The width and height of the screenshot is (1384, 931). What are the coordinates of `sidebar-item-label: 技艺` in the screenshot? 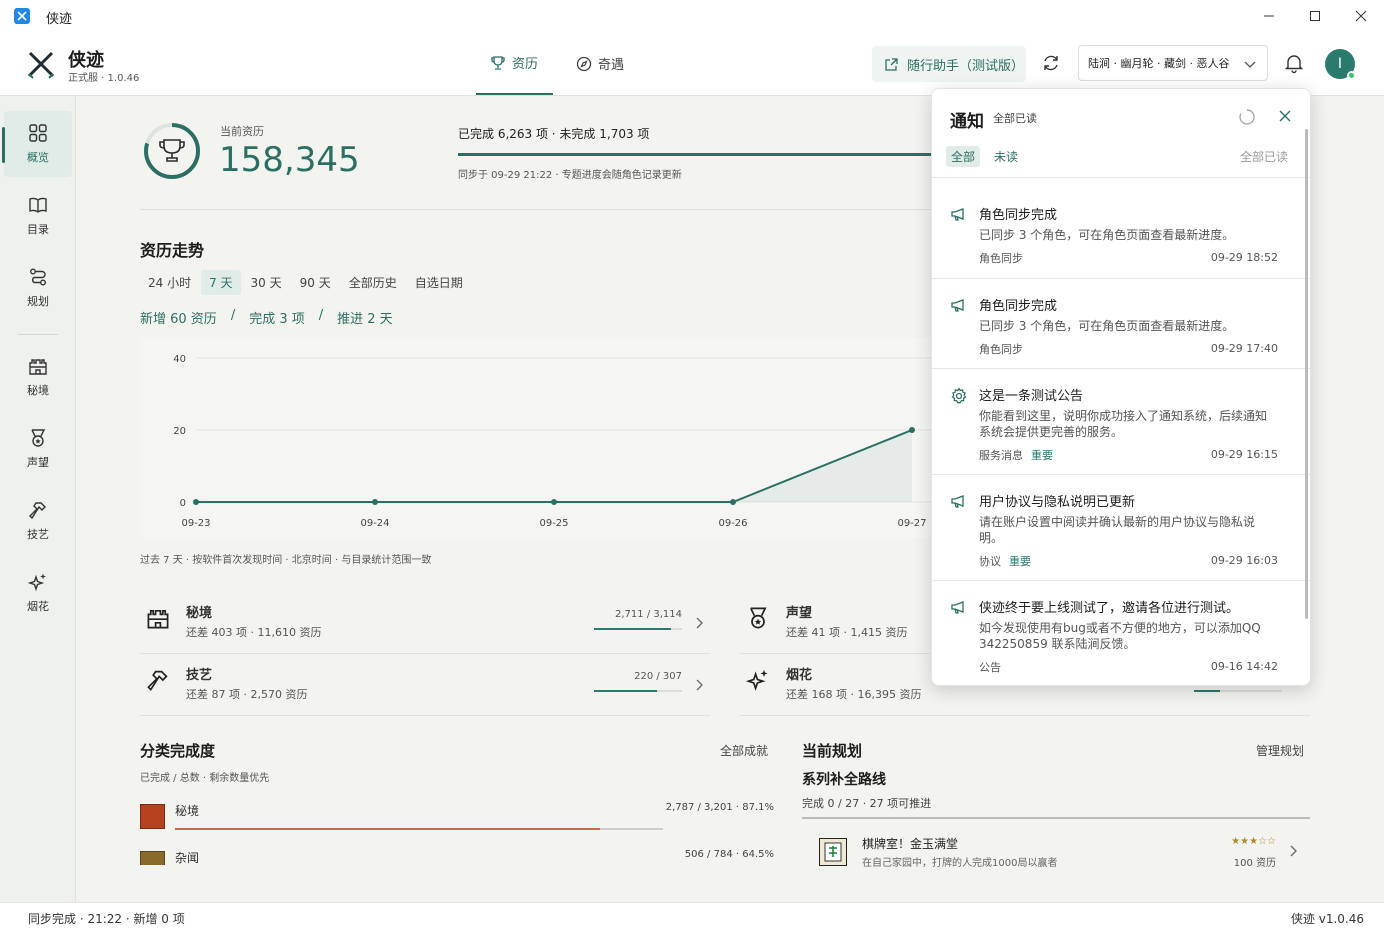 It's located at (38, 534).